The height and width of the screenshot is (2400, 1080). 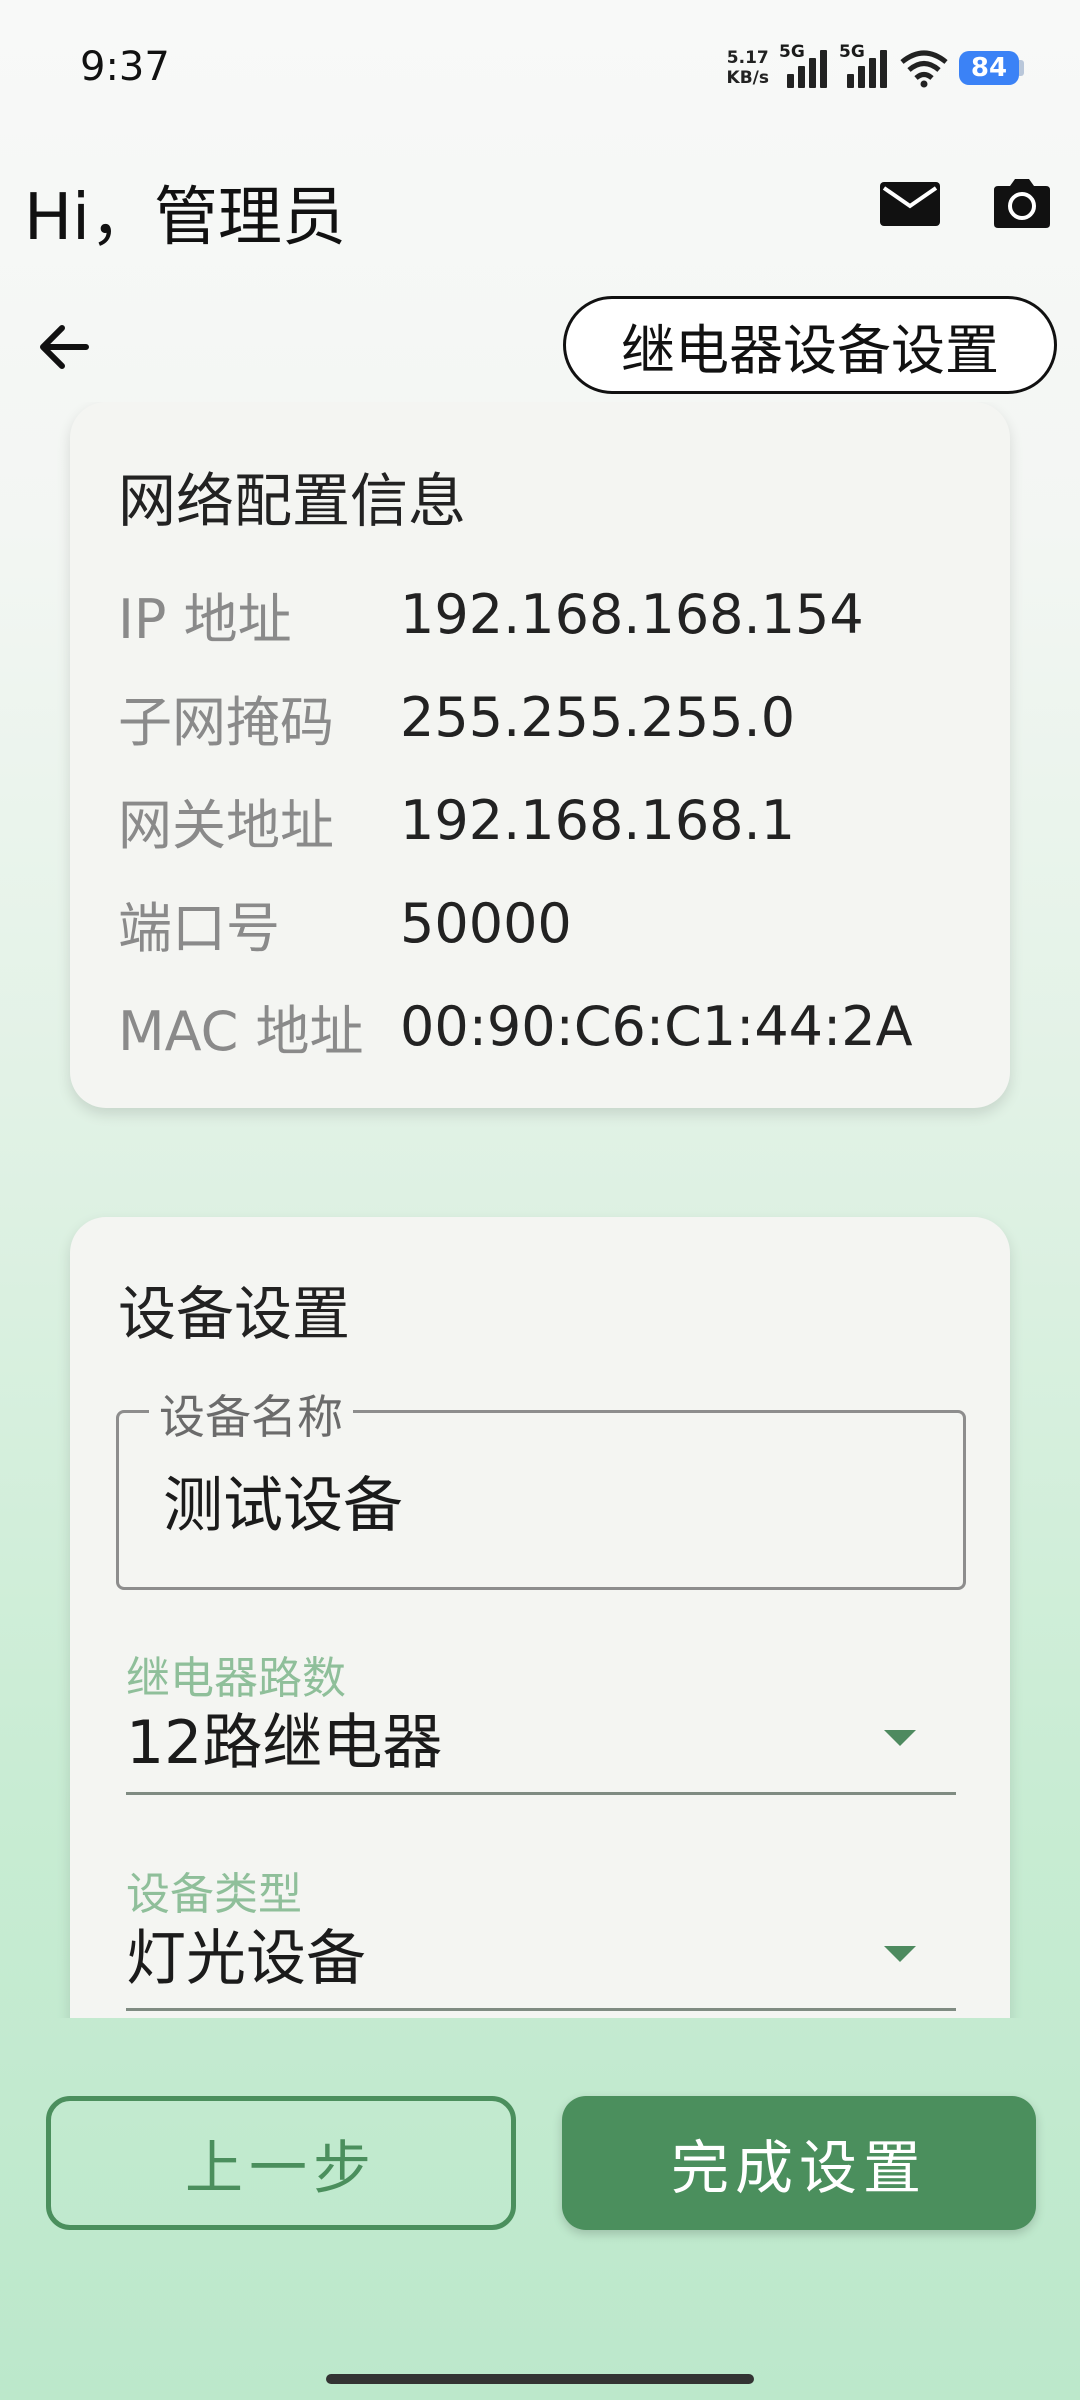 I want to click on battery-icon: 84, so click(x=991, y=68).